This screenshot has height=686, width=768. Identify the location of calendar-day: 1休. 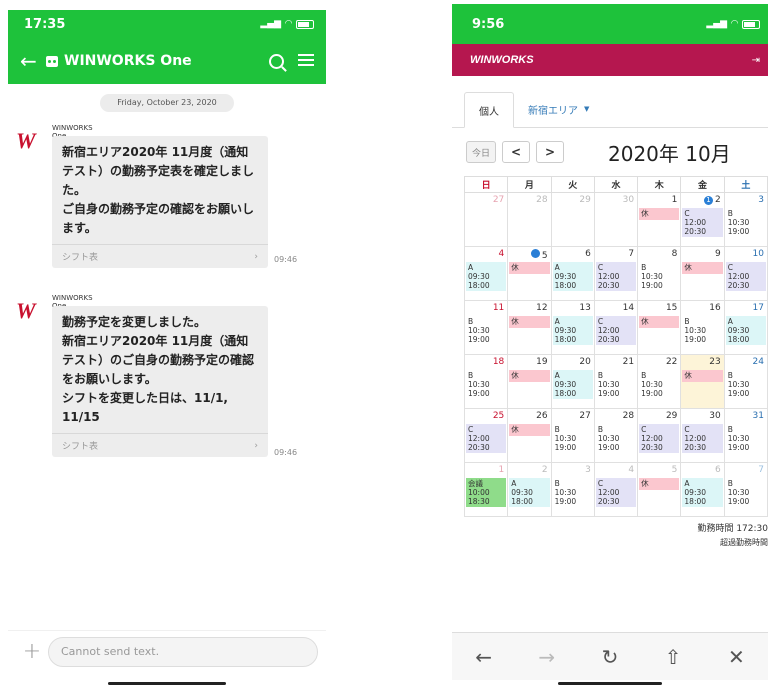
(659, 219).